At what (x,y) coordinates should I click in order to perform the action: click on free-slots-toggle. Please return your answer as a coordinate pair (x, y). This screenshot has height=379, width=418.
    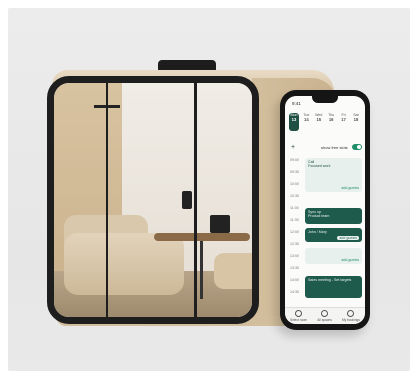
    Looking at the image, I should click on (357, 147).